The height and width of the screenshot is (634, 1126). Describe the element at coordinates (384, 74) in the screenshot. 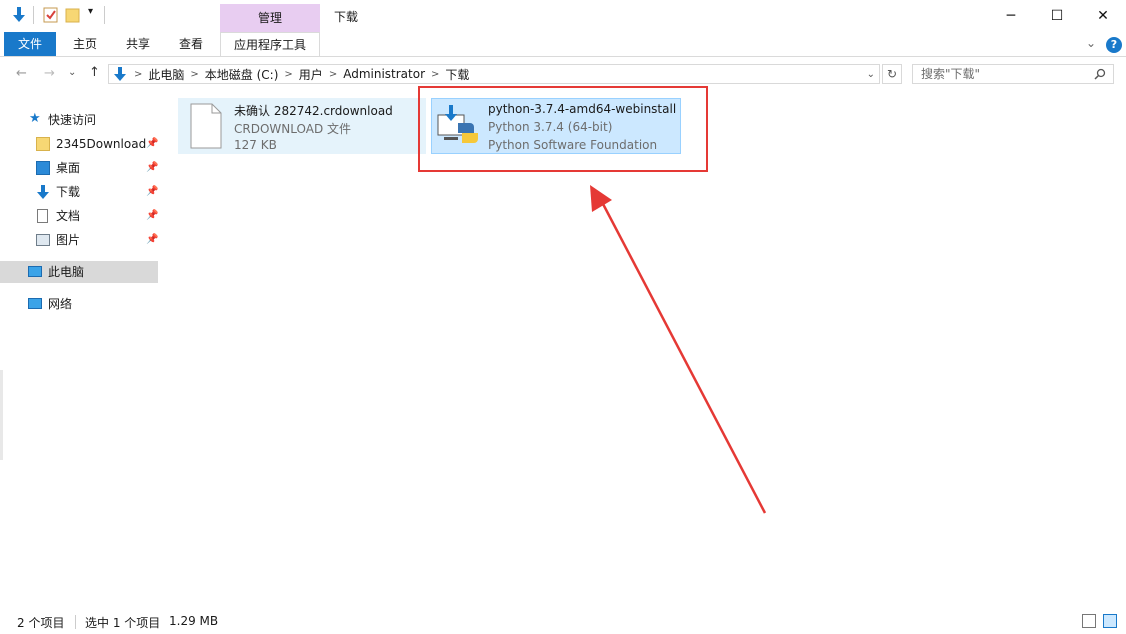

I see `breadcrumb-administrator: Administrator` at that location.